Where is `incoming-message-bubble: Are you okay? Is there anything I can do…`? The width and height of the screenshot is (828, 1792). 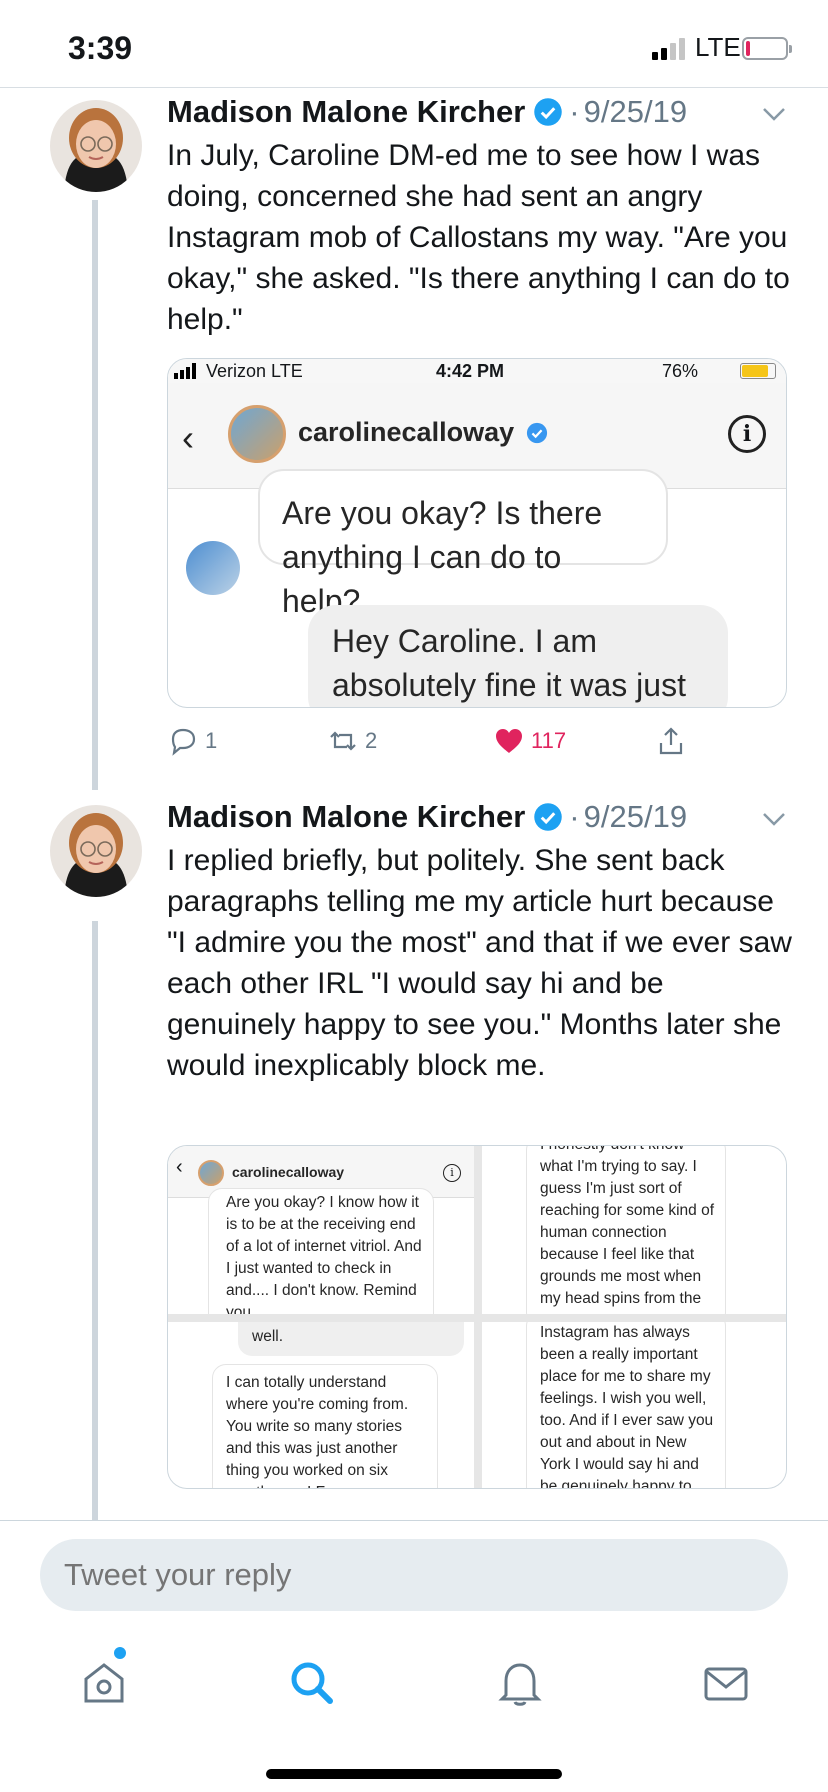
incoming-message-bubble: Are you okay? Is there anything I can do… is located at coordinates (463, 544).